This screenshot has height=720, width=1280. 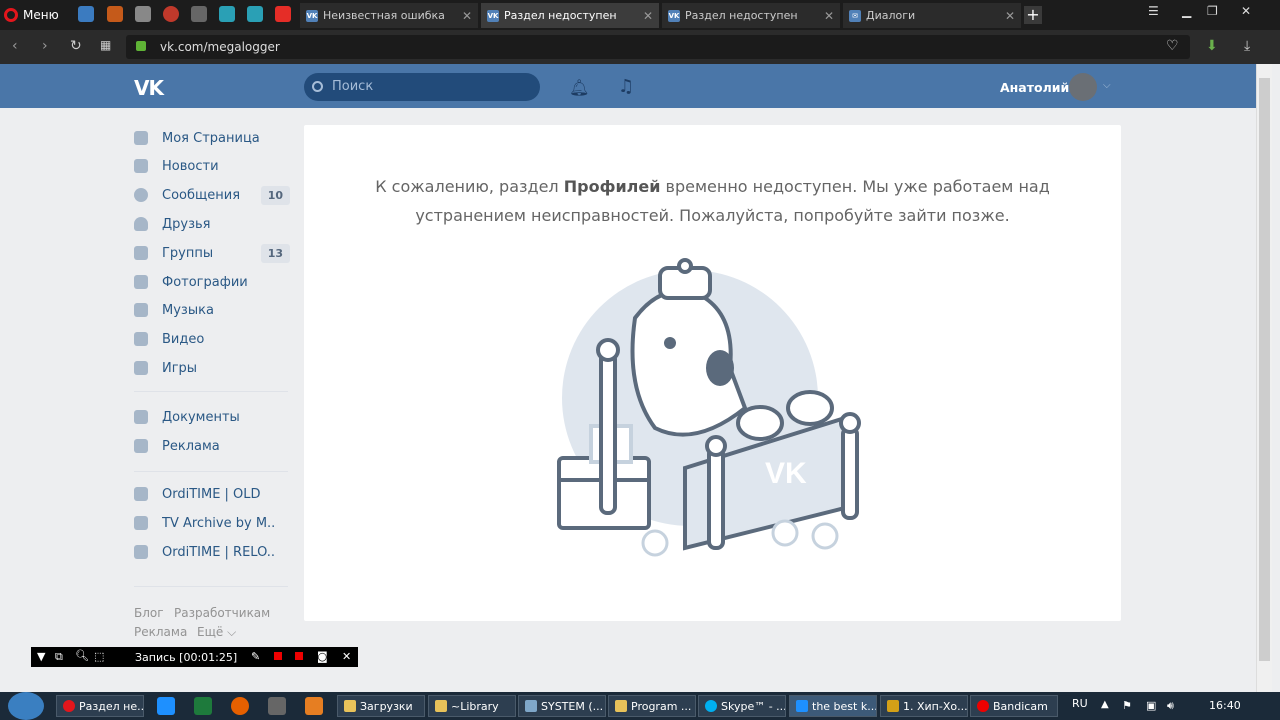 What do you see at coordinates (1264, 369) in the screenshot?
I see `scrollbar-thumb` at bounding box center [1264, 369].